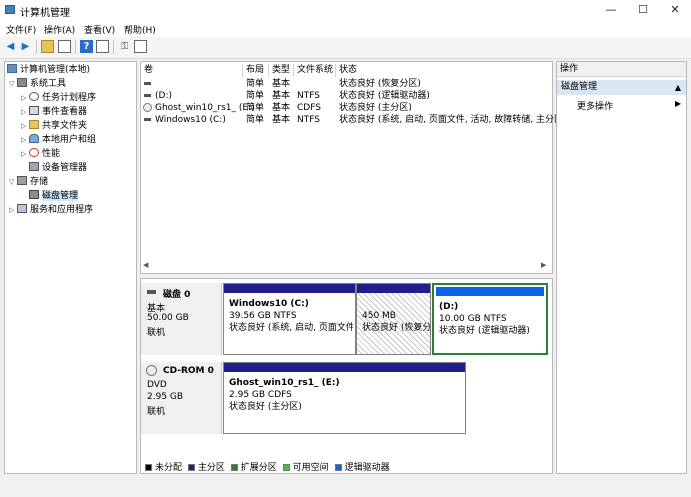  I want to click on actions-section-disk-management: 磁盘管理 ▲, so click(621, 87).